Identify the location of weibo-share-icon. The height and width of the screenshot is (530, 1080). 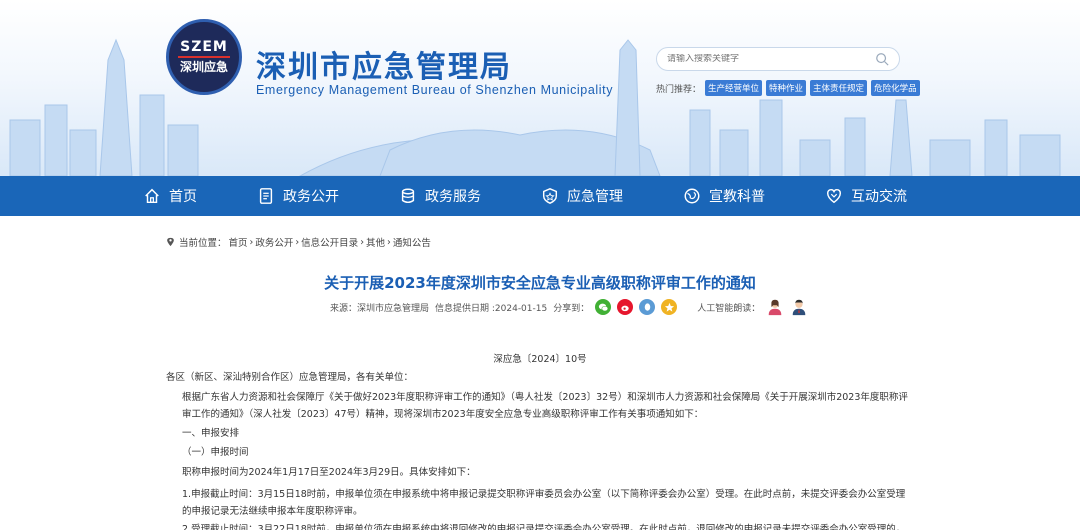
(625, 307).